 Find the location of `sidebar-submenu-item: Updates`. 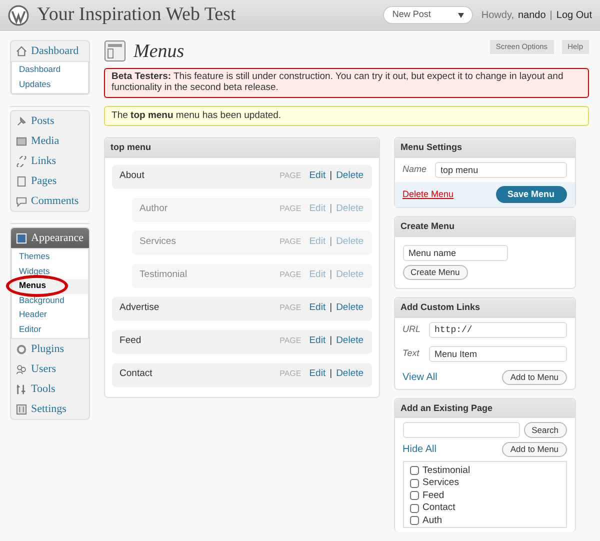

sidebar-submenu-item: Updates is located at coordinates (50, 85).